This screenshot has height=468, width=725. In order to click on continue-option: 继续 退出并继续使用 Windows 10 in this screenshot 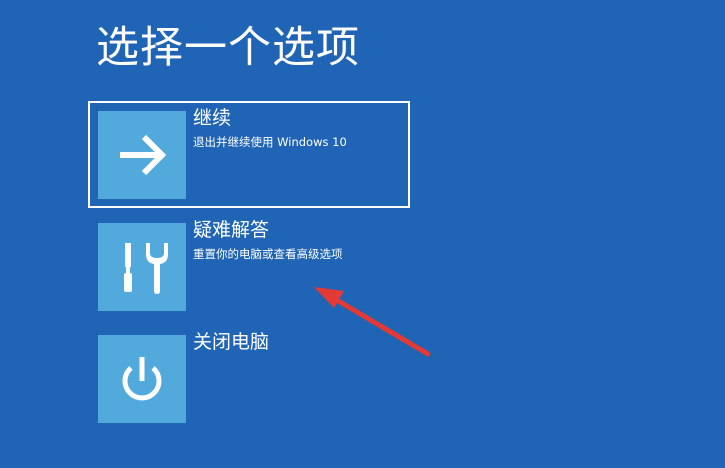, I will do `click(249, 154)`.